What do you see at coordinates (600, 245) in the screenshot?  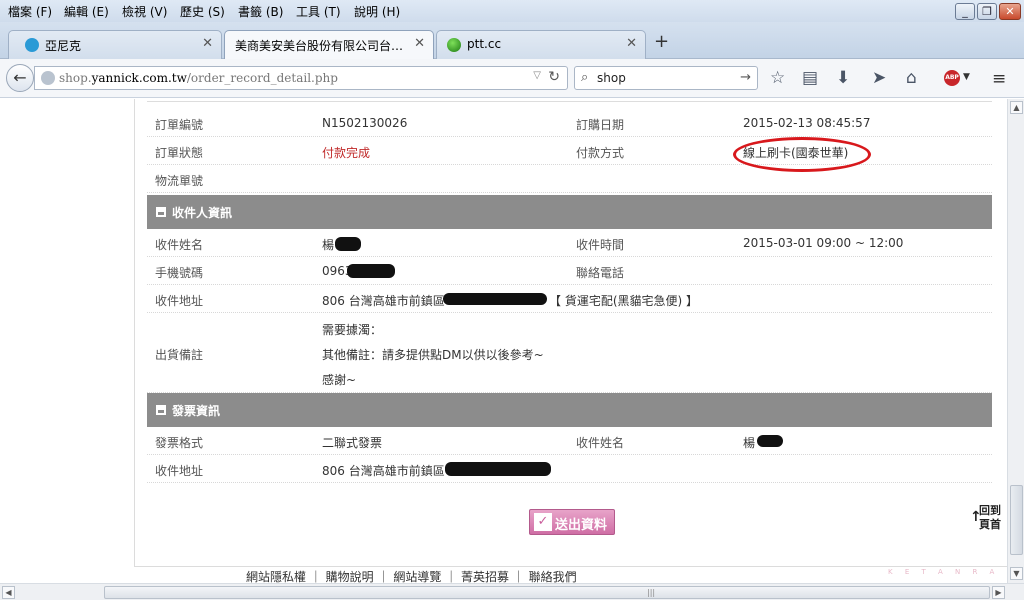 I see `receive-time-label: 收件時間` at bounding box center [600, 245].